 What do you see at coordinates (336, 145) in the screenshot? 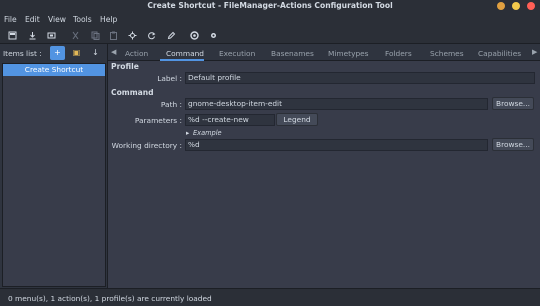
I see `working-directory-field: %d` at bounding box center [336, 145].